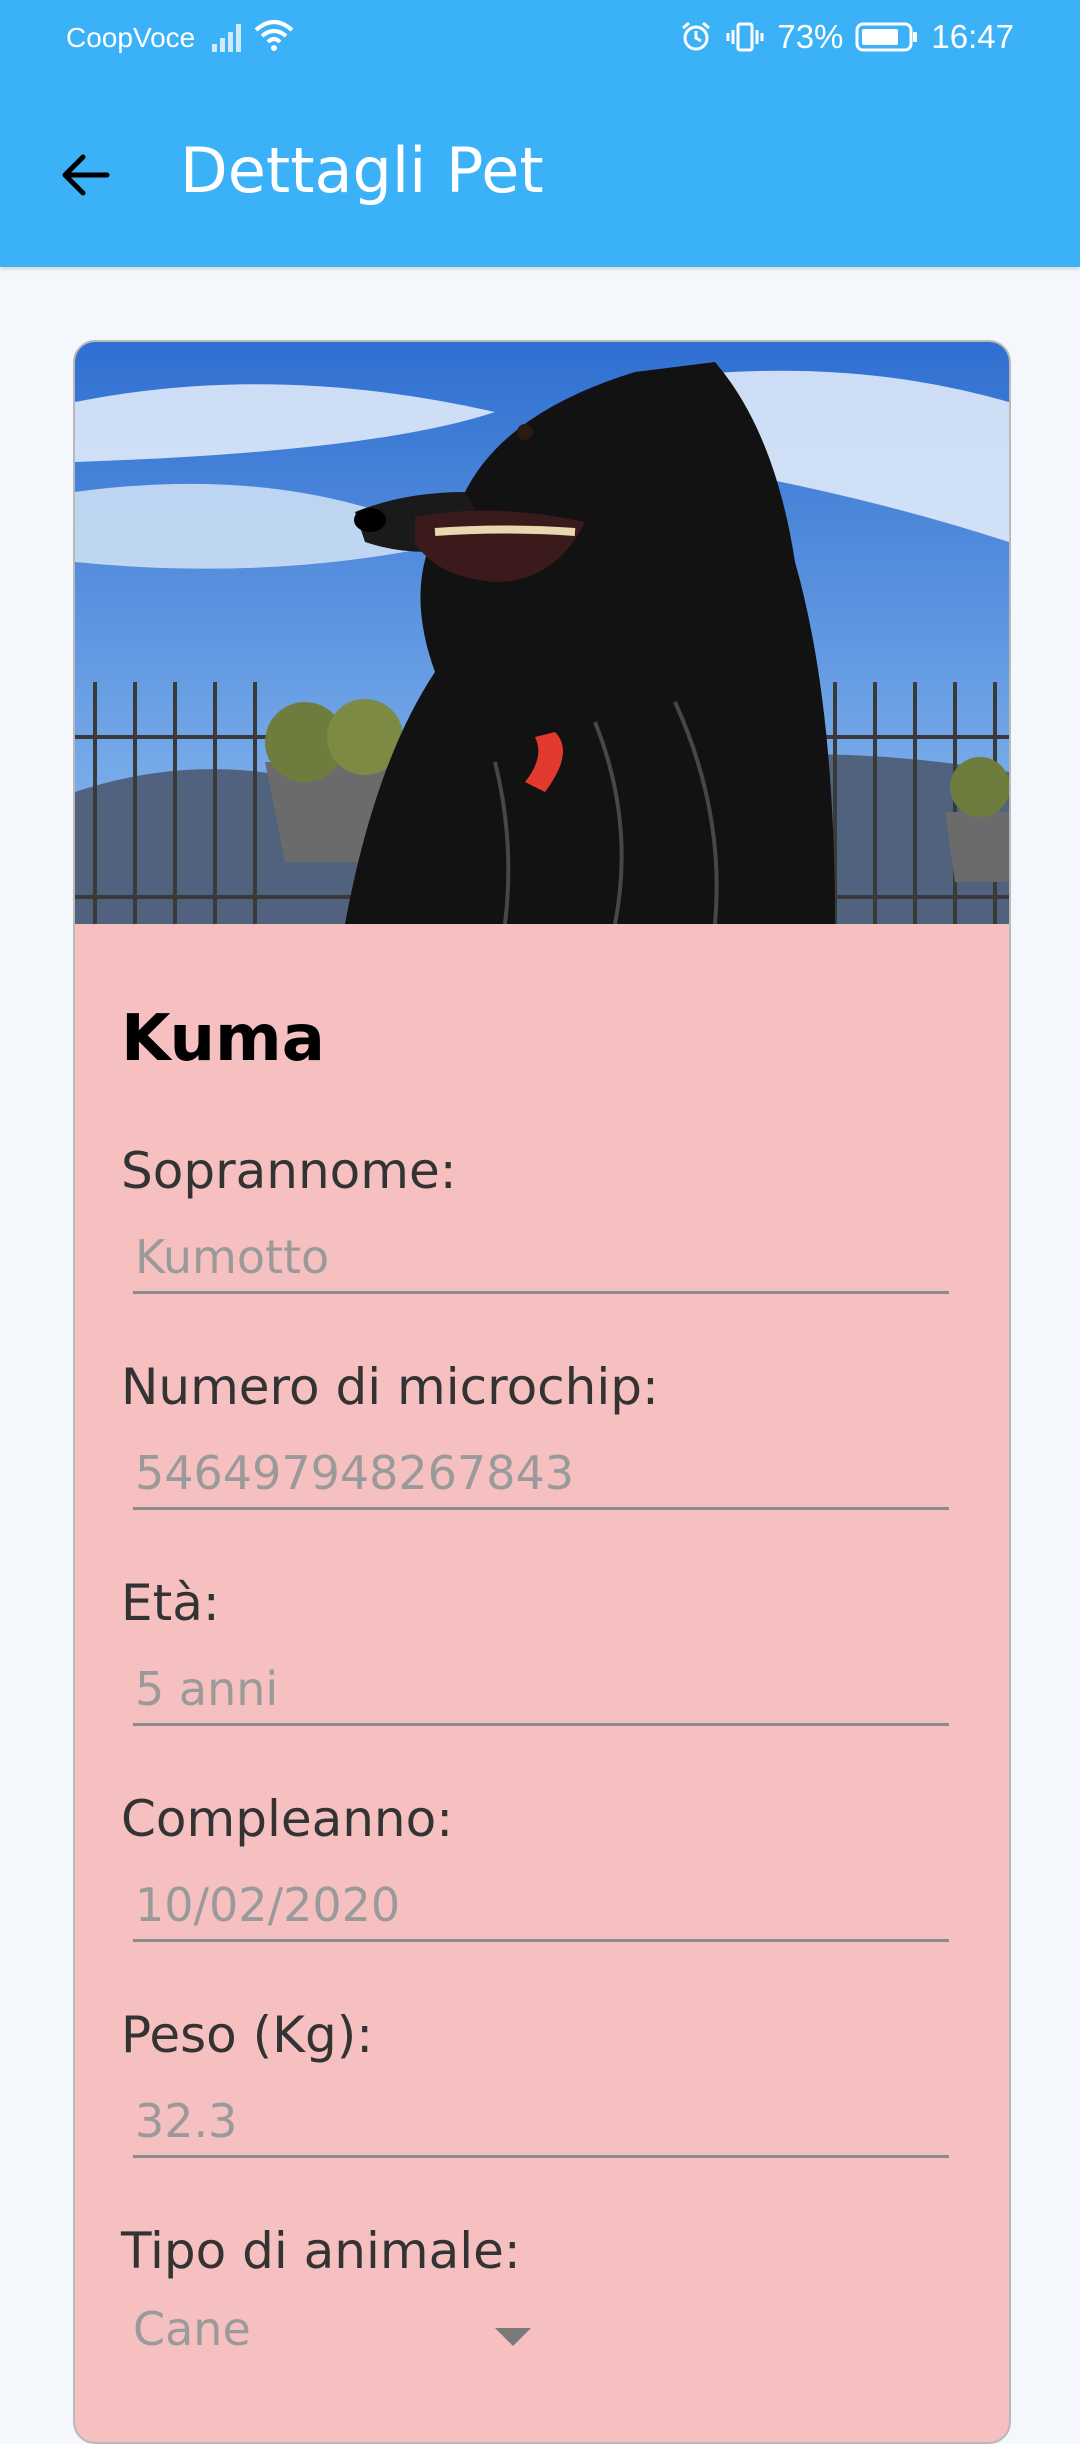 This screenshot has height=2444, width=1080. Describe the element at coordinates (541, 1474) in the screenshot. I see `microchip-field: 546497948267843` at that location.